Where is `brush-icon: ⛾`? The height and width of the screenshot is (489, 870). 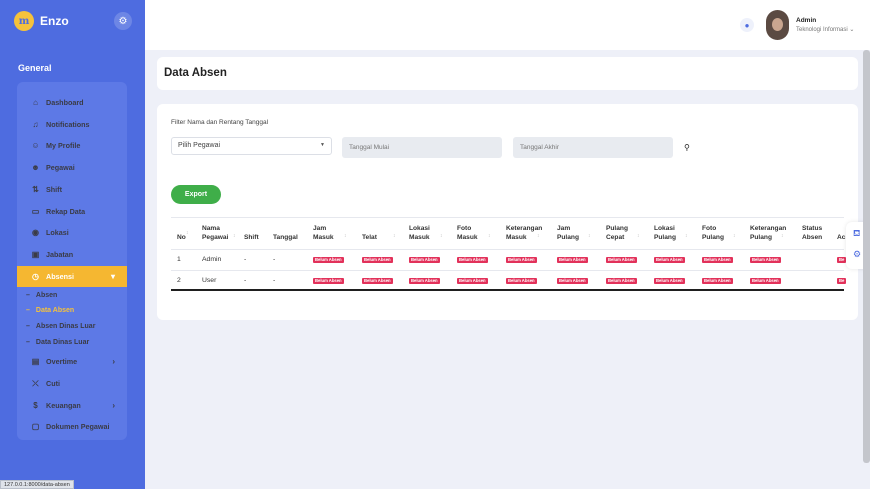
brush-icon: ⛾ is located at coordinates (856, 234).